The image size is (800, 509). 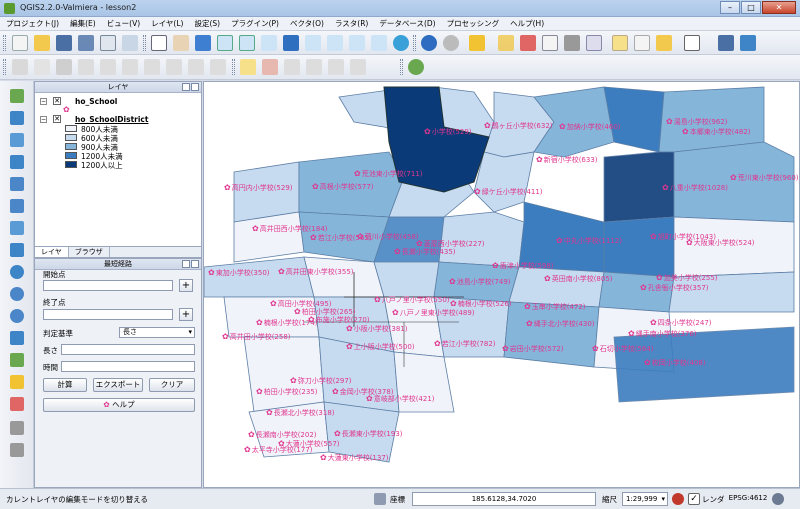 What do you see at coordinates (477, 43) in the screenshot?
I see `select-features-icon` at bounding box center [477, 43].